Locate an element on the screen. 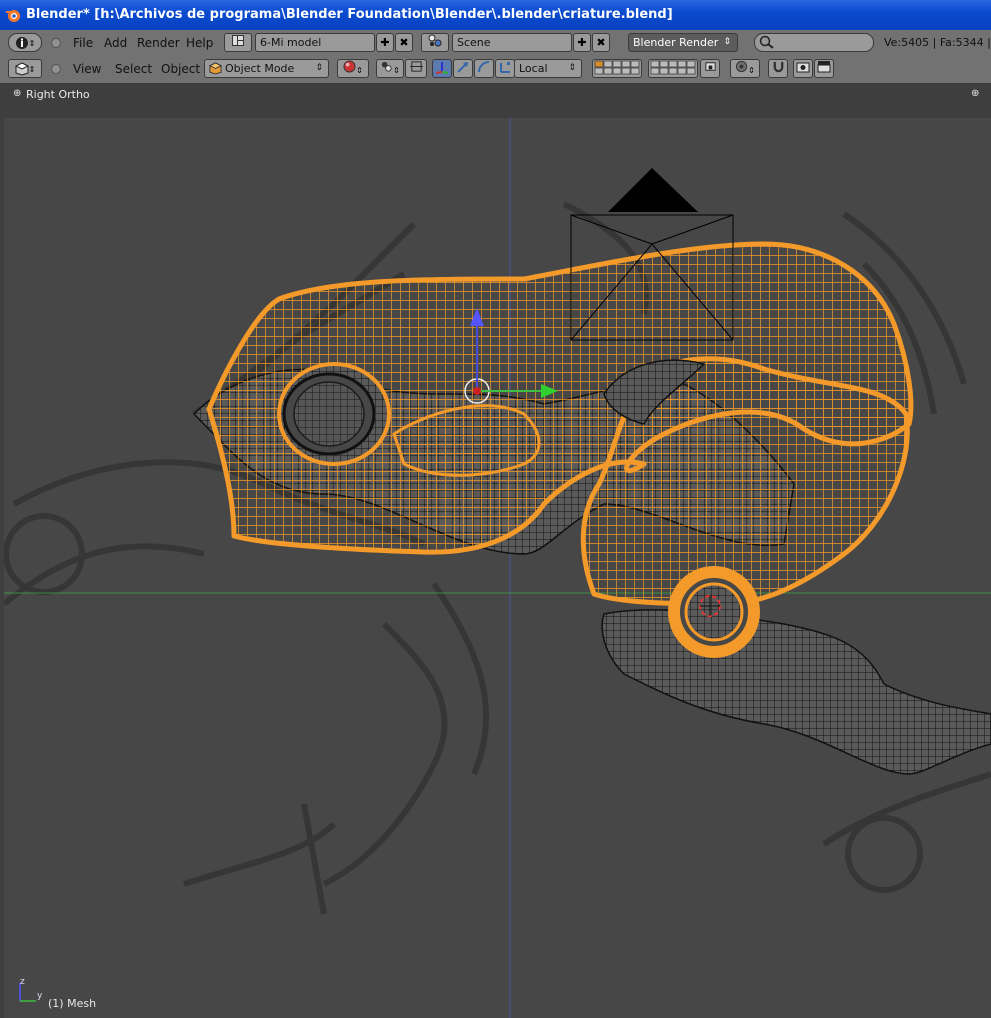  expand-plus-icon-right: ⊕ is located at coordinates (975, 94).